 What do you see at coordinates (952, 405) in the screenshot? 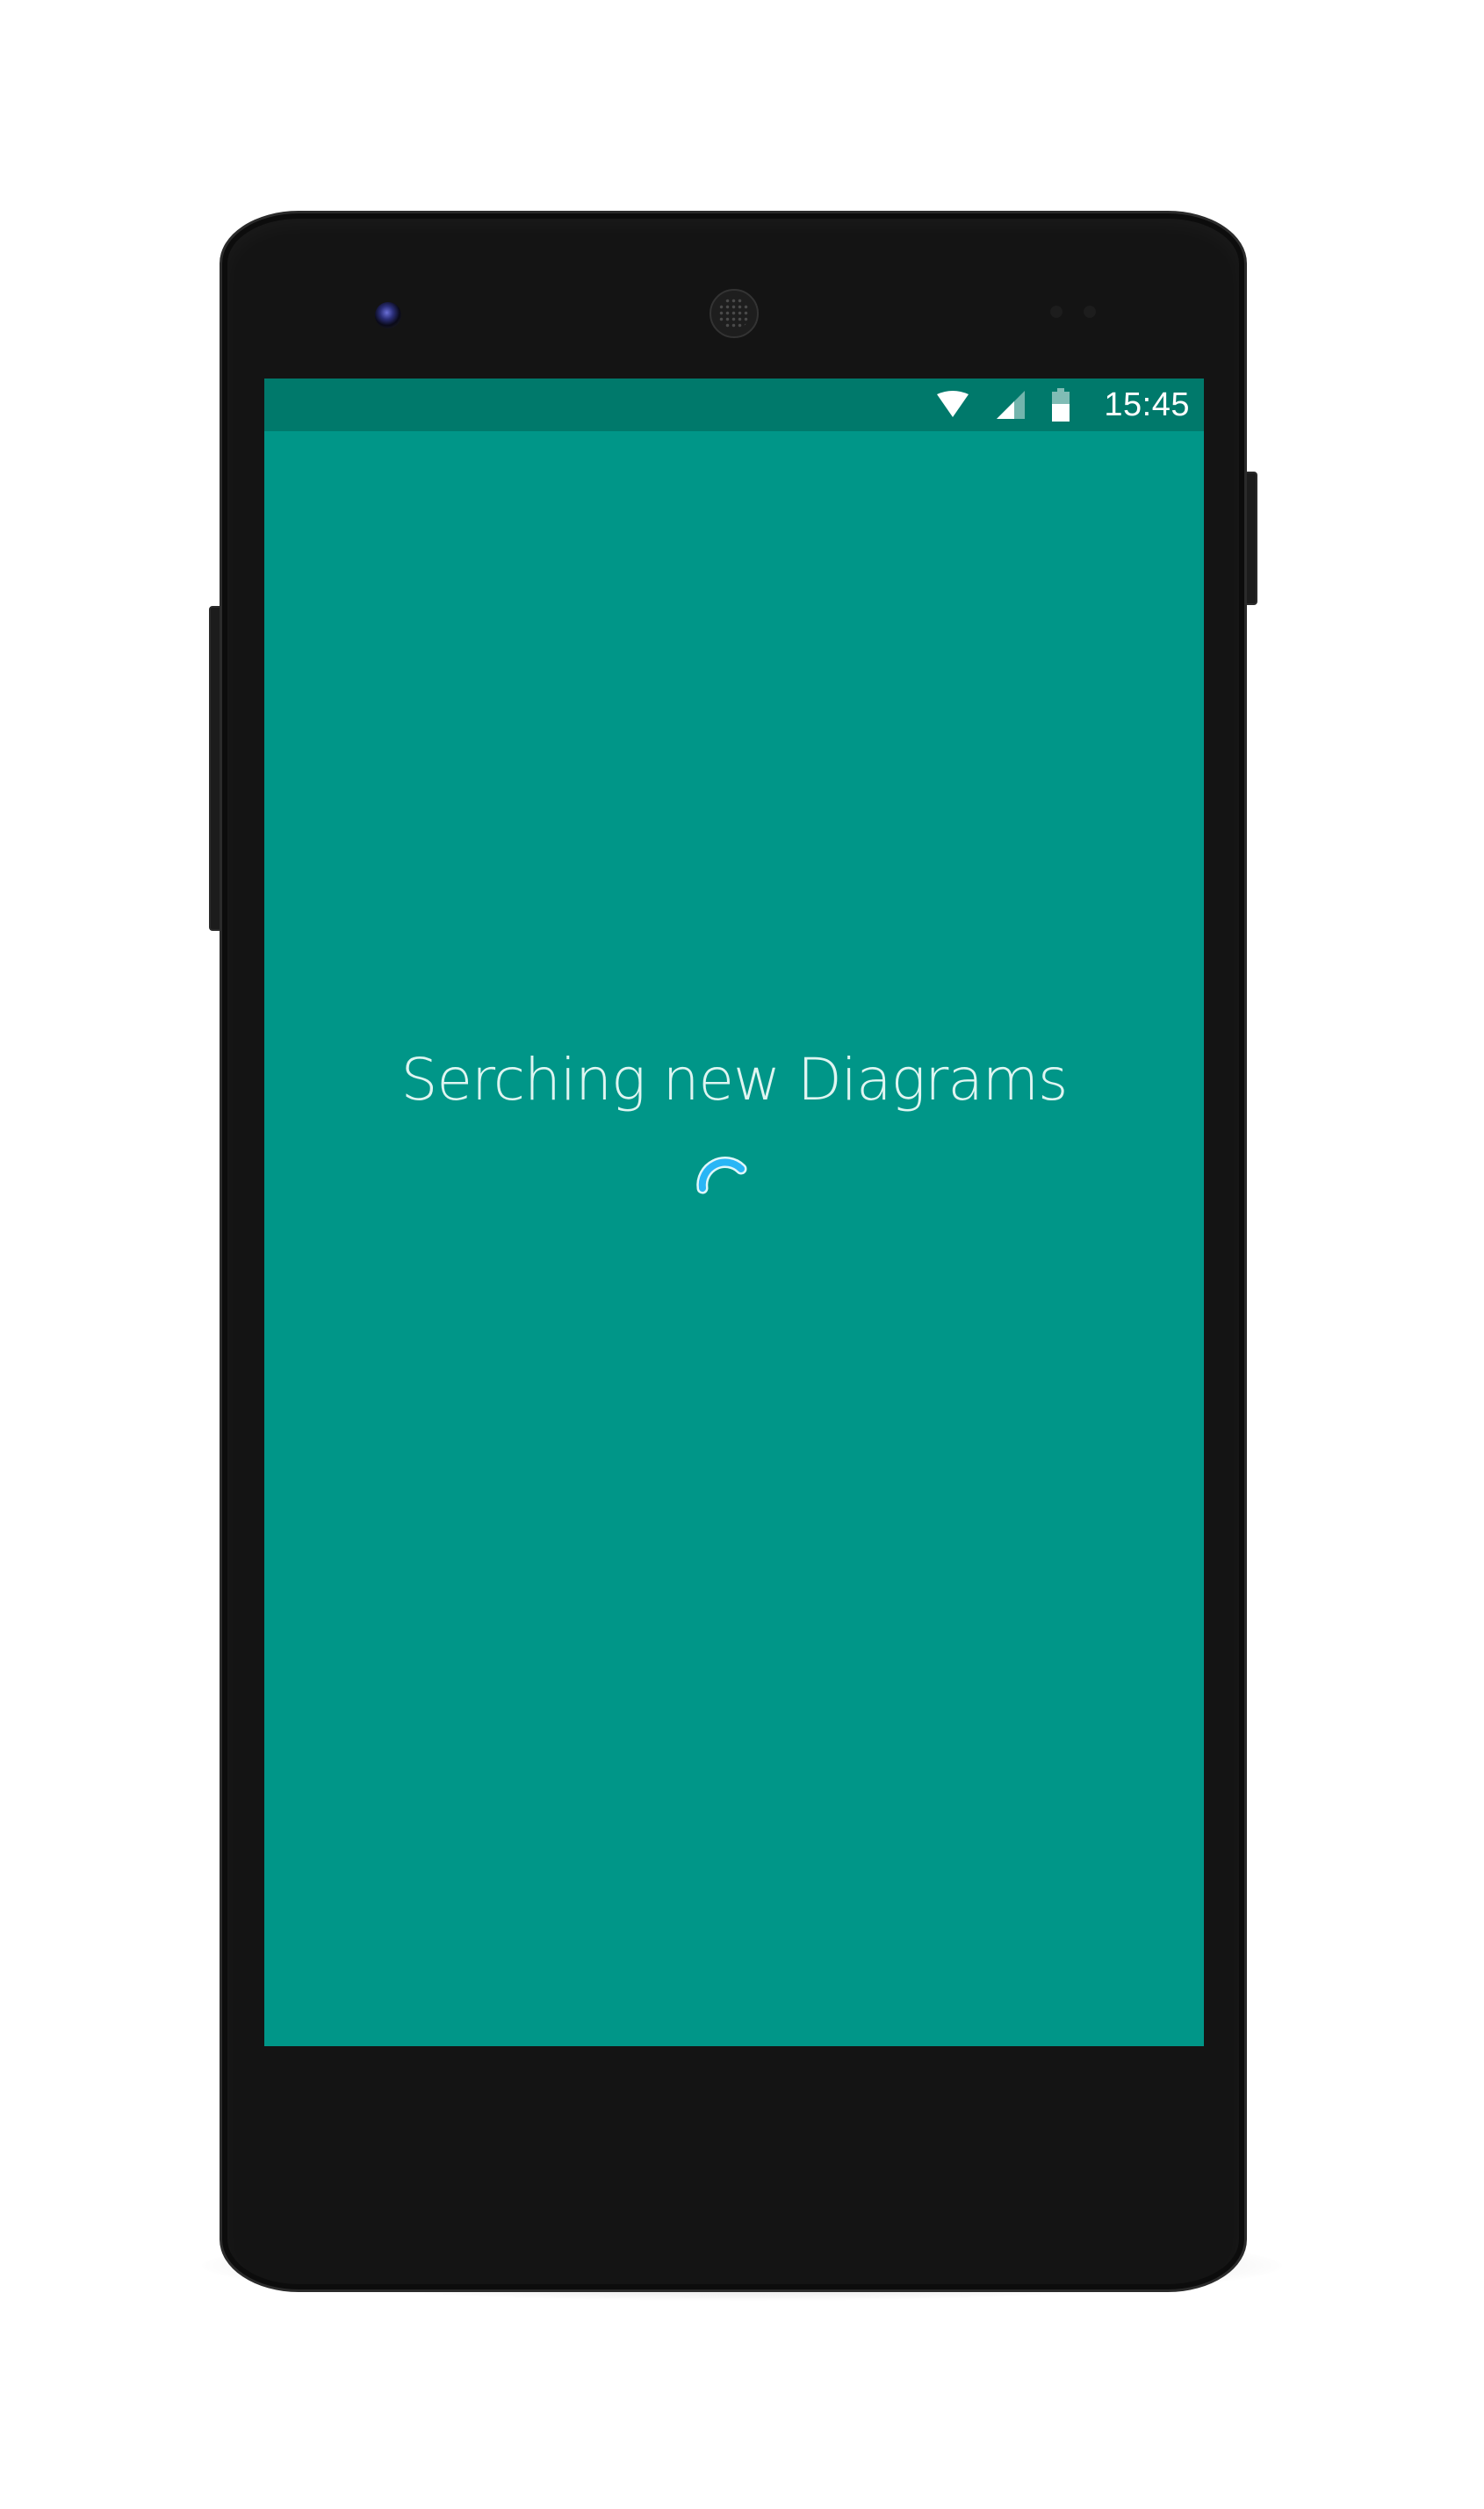
I see `wifi-icon` at bounding box center [952, 405].